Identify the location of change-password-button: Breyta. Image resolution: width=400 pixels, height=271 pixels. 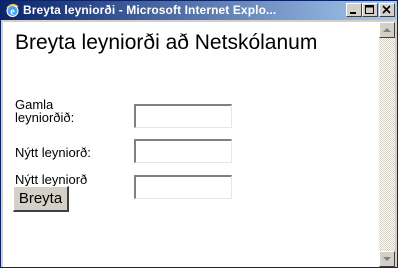
(41, 199).